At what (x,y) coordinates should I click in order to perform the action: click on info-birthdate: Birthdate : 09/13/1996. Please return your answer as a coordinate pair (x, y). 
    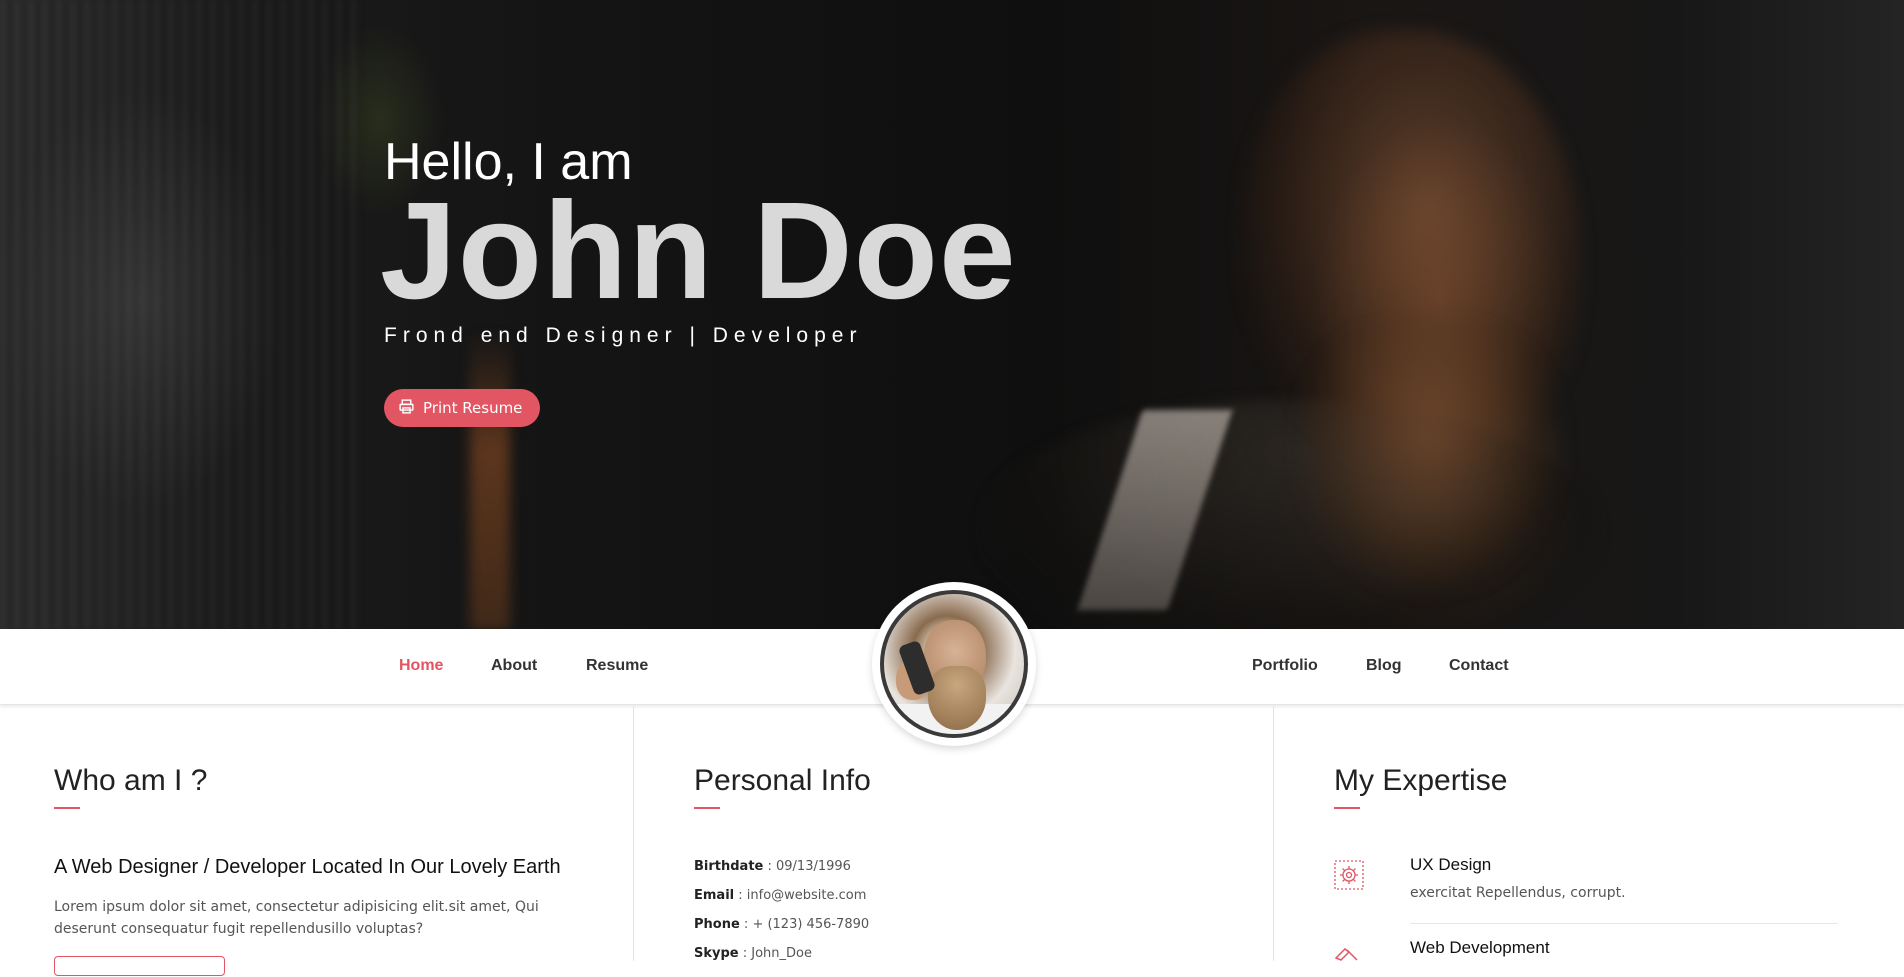
    Looking at the image, I should click on (772, 866).